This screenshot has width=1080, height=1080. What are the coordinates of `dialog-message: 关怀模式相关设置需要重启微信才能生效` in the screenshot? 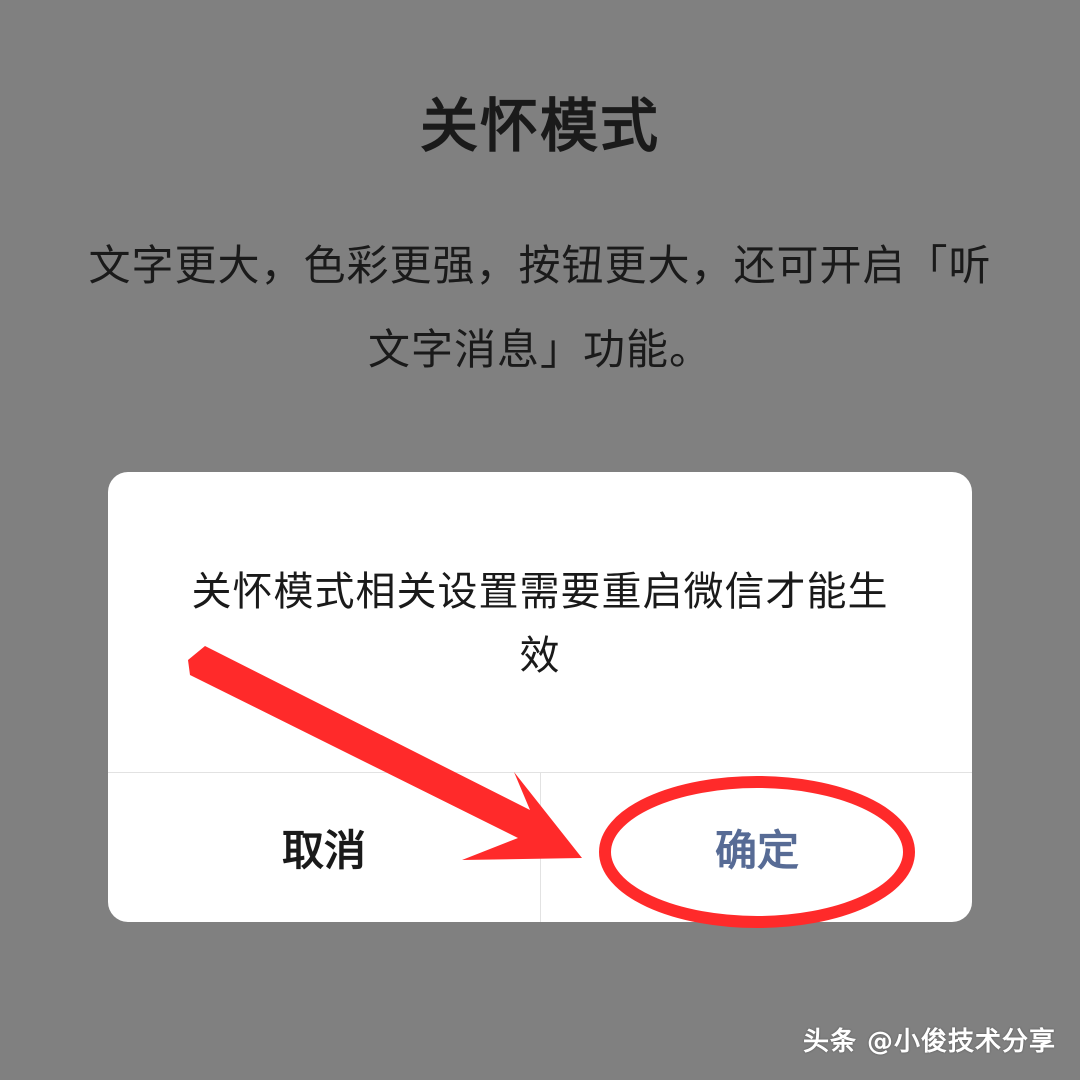 It's located at (540, 624).